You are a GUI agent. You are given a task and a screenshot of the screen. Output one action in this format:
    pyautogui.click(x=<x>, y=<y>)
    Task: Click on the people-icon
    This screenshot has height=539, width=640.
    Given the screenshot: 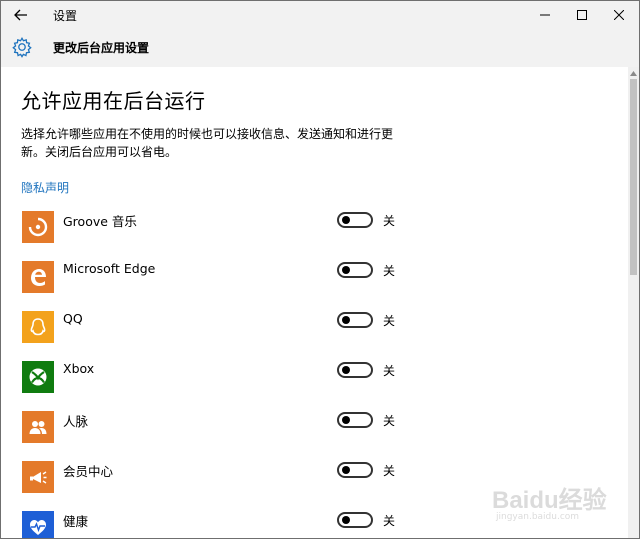 What is the action you would take?
    pyautogui.click(x=38, y=427)
    